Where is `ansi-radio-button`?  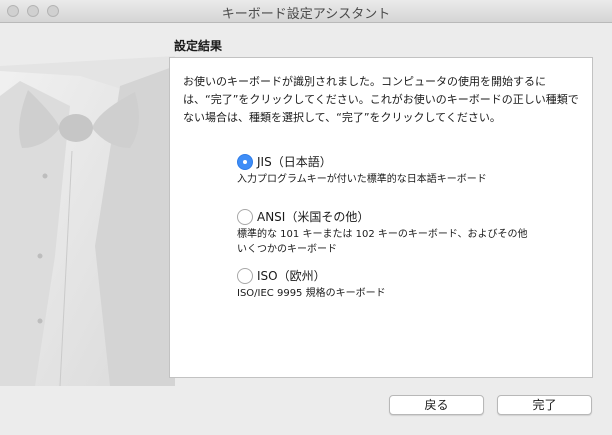 ansi-radio-button is located at coordinates (245, 216).